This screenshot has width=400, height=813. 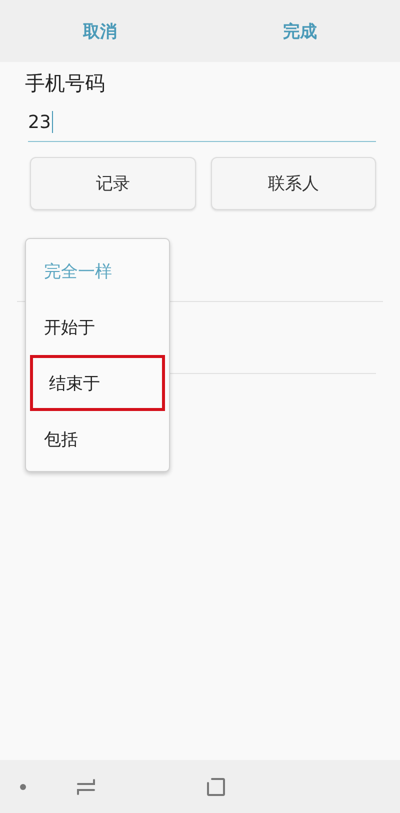 I want to click on dot-icon, so click(x=23, y=787).